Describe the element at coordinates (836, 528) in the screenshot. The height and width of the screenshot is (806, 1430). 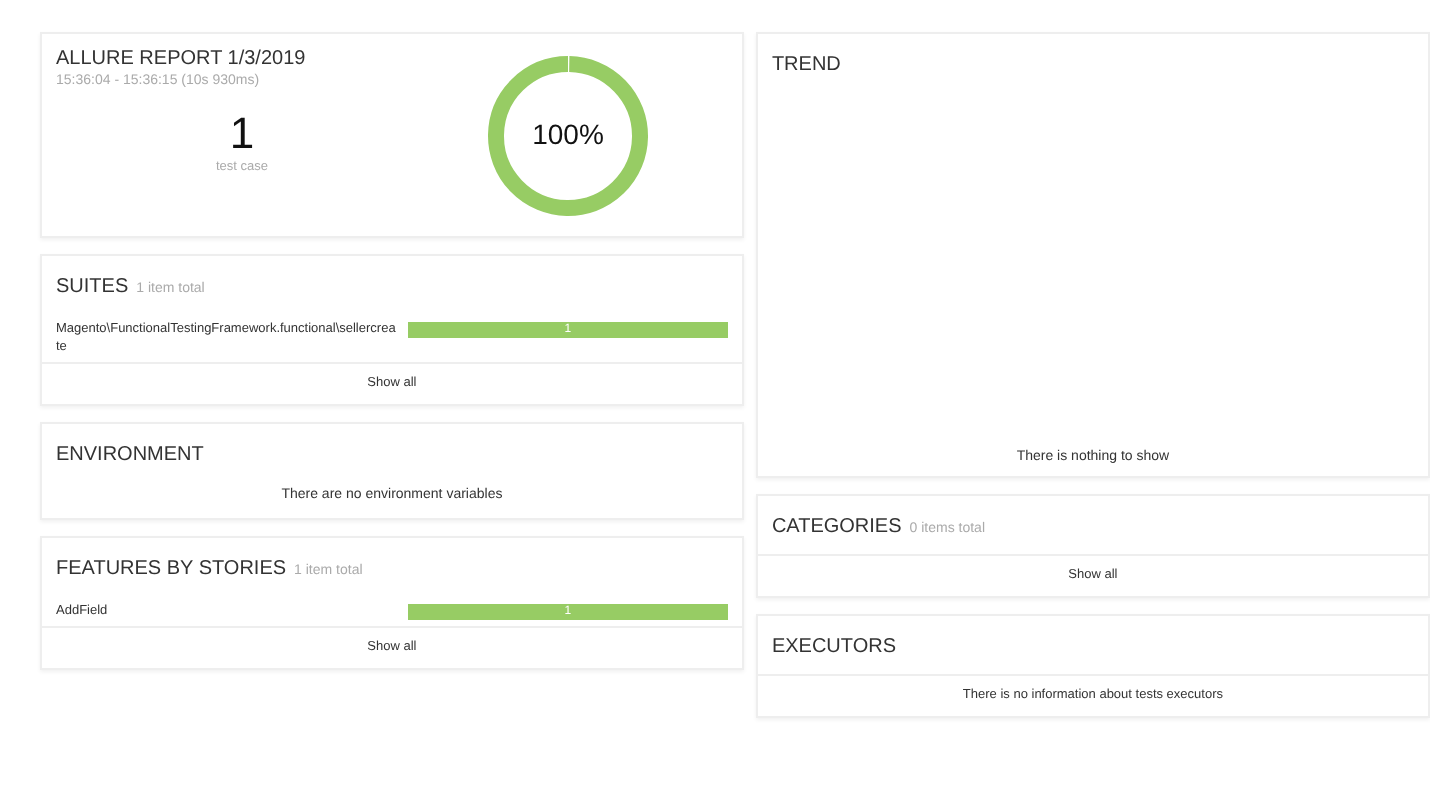
I see `widget-title: CATEGORIES` at that location.